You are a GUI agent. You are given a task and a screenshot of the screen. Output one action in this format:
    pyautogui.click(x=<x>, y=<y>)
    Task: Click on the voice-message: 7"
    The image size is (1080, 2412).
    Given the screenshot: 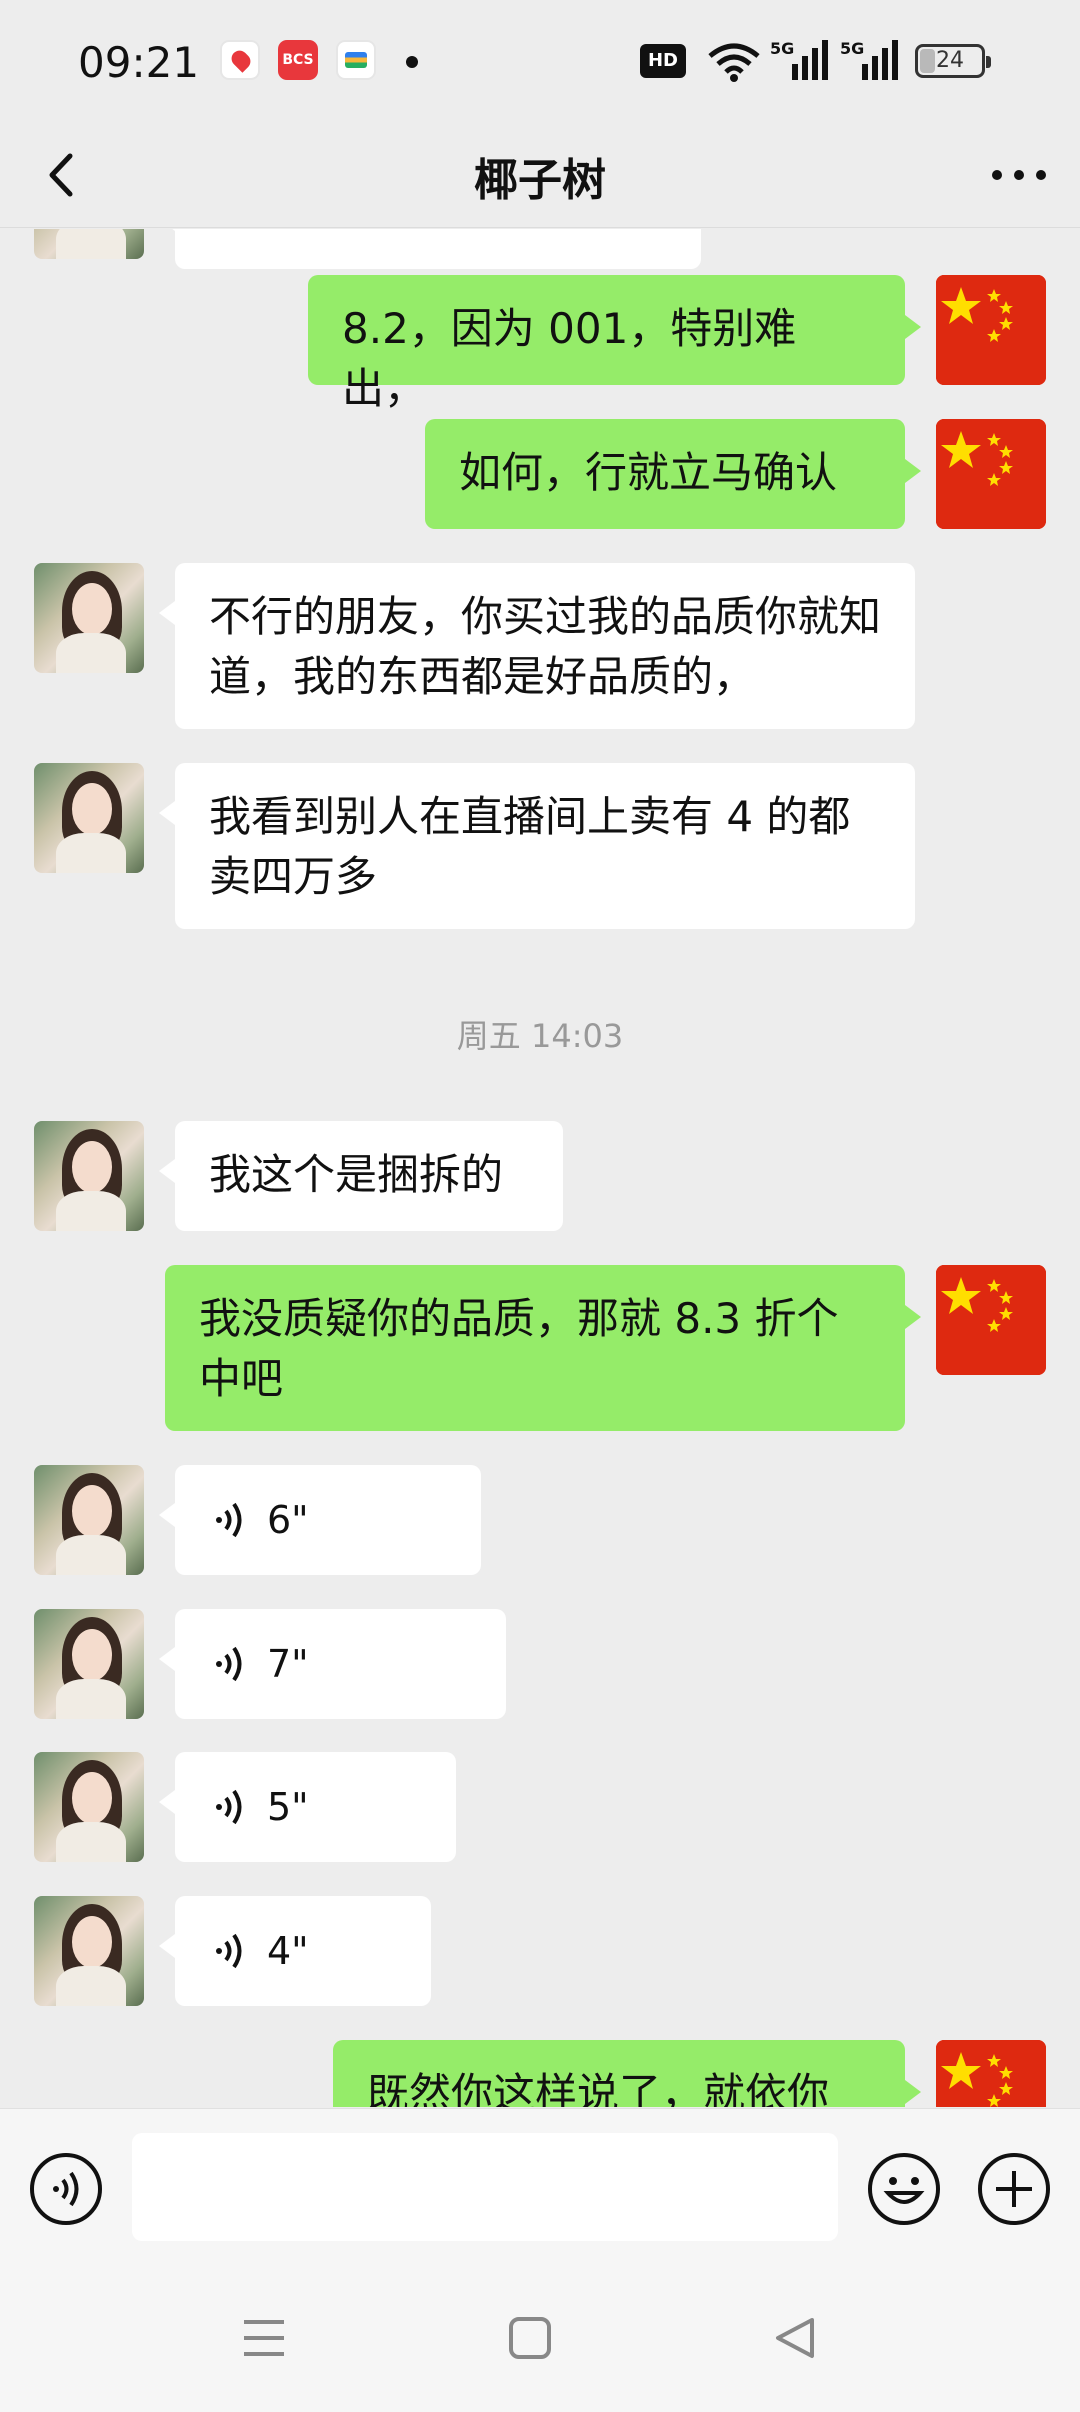 What is the action you would take?
    pyautogui.click(x=332, y=1664)
    